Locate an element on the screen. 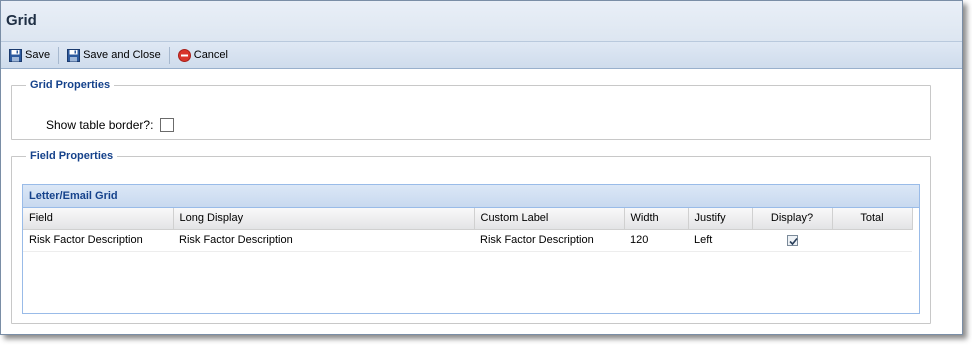  save-and-close-button: Save and Close is located at coordinates (114, 55).